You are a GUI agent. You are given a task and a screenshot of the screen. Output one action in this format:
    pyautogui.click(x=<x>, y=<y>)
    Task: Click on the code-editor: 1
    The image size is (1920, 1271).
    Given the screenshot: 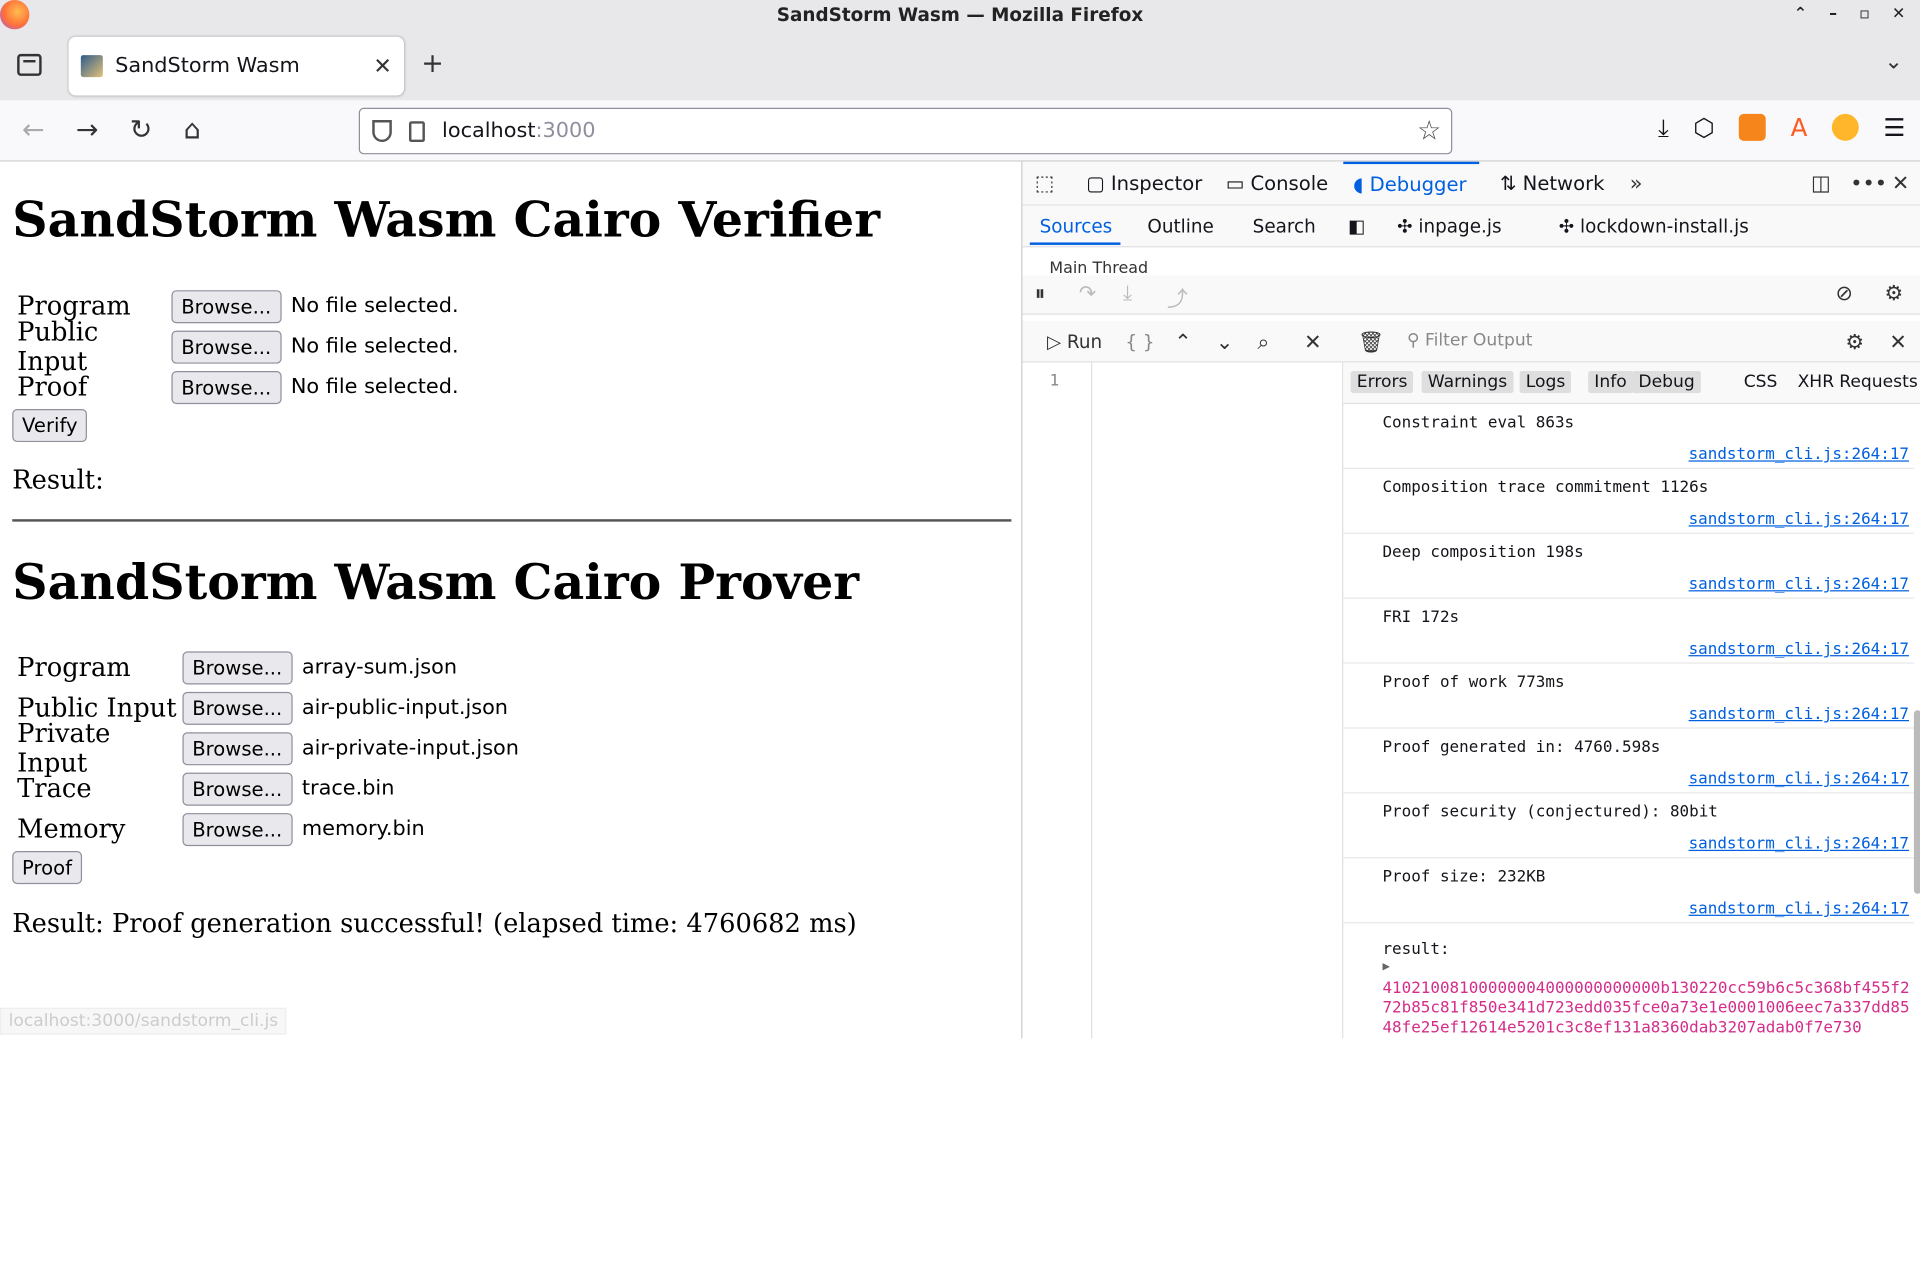 What is the action you would take?
    pyautogui.click(x=1183, y=700)
    